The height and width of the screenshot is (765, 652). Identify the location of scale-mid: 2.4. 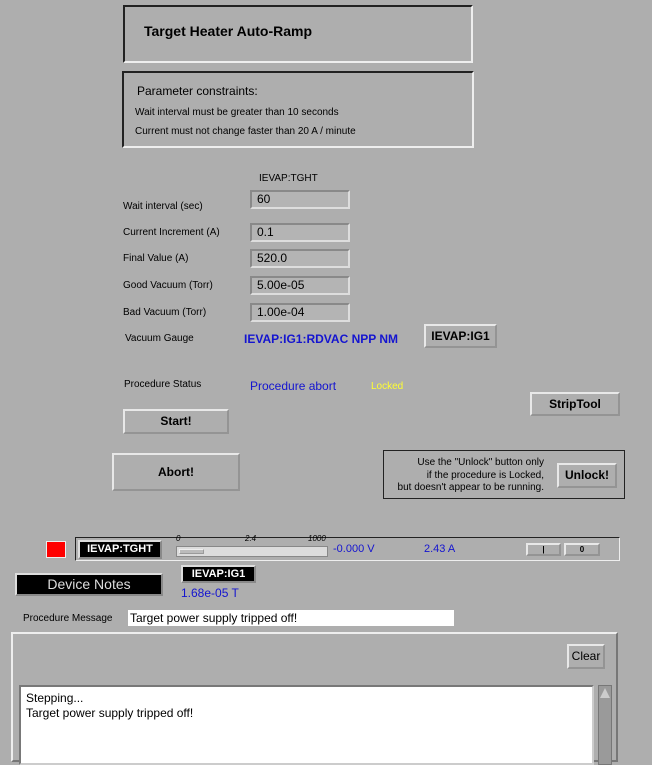
(251, 538).